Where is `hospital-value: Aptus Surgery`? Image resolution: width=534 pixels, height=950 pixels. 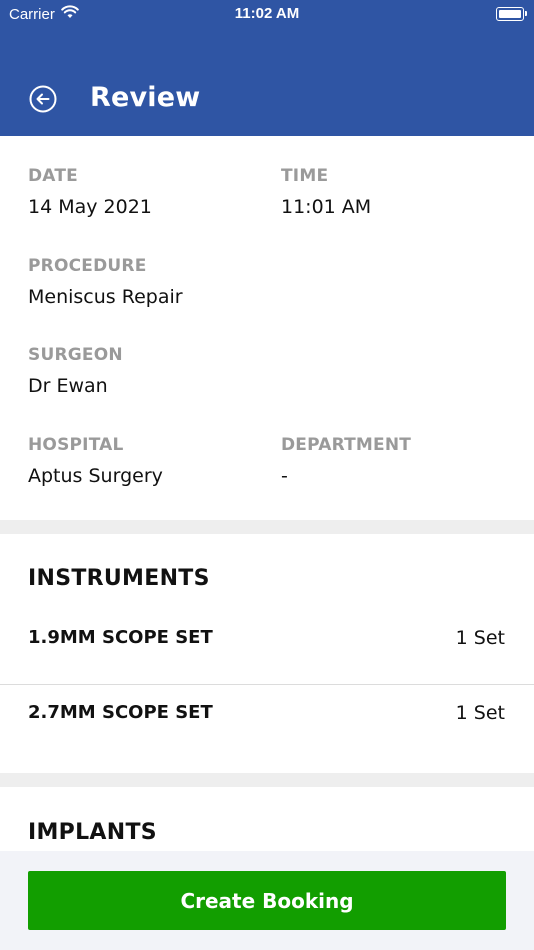
hospital-value: Aptus Surgery is located at coordinates (95, 476).